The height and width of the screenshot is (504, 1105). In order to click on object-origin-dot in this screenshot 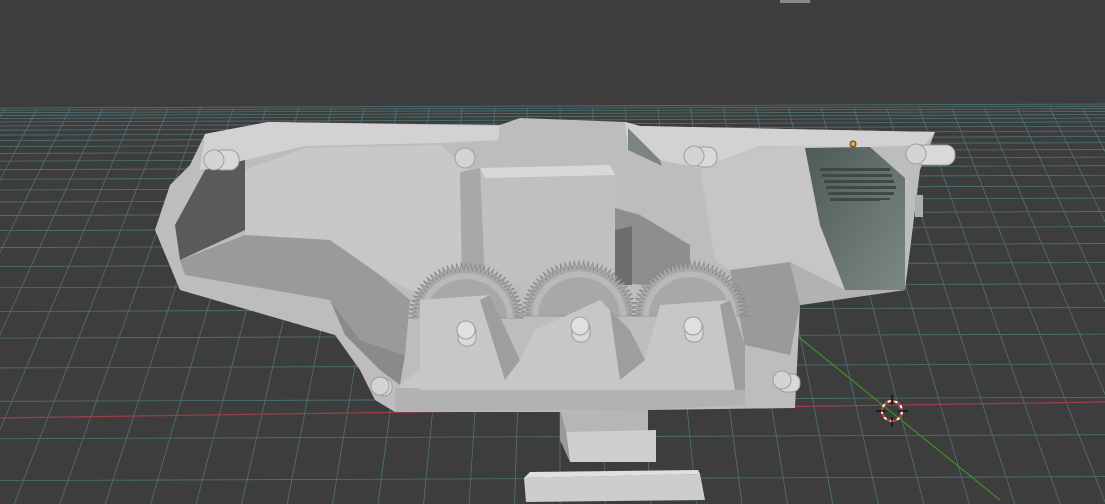, I will do `click(853, 144)`.